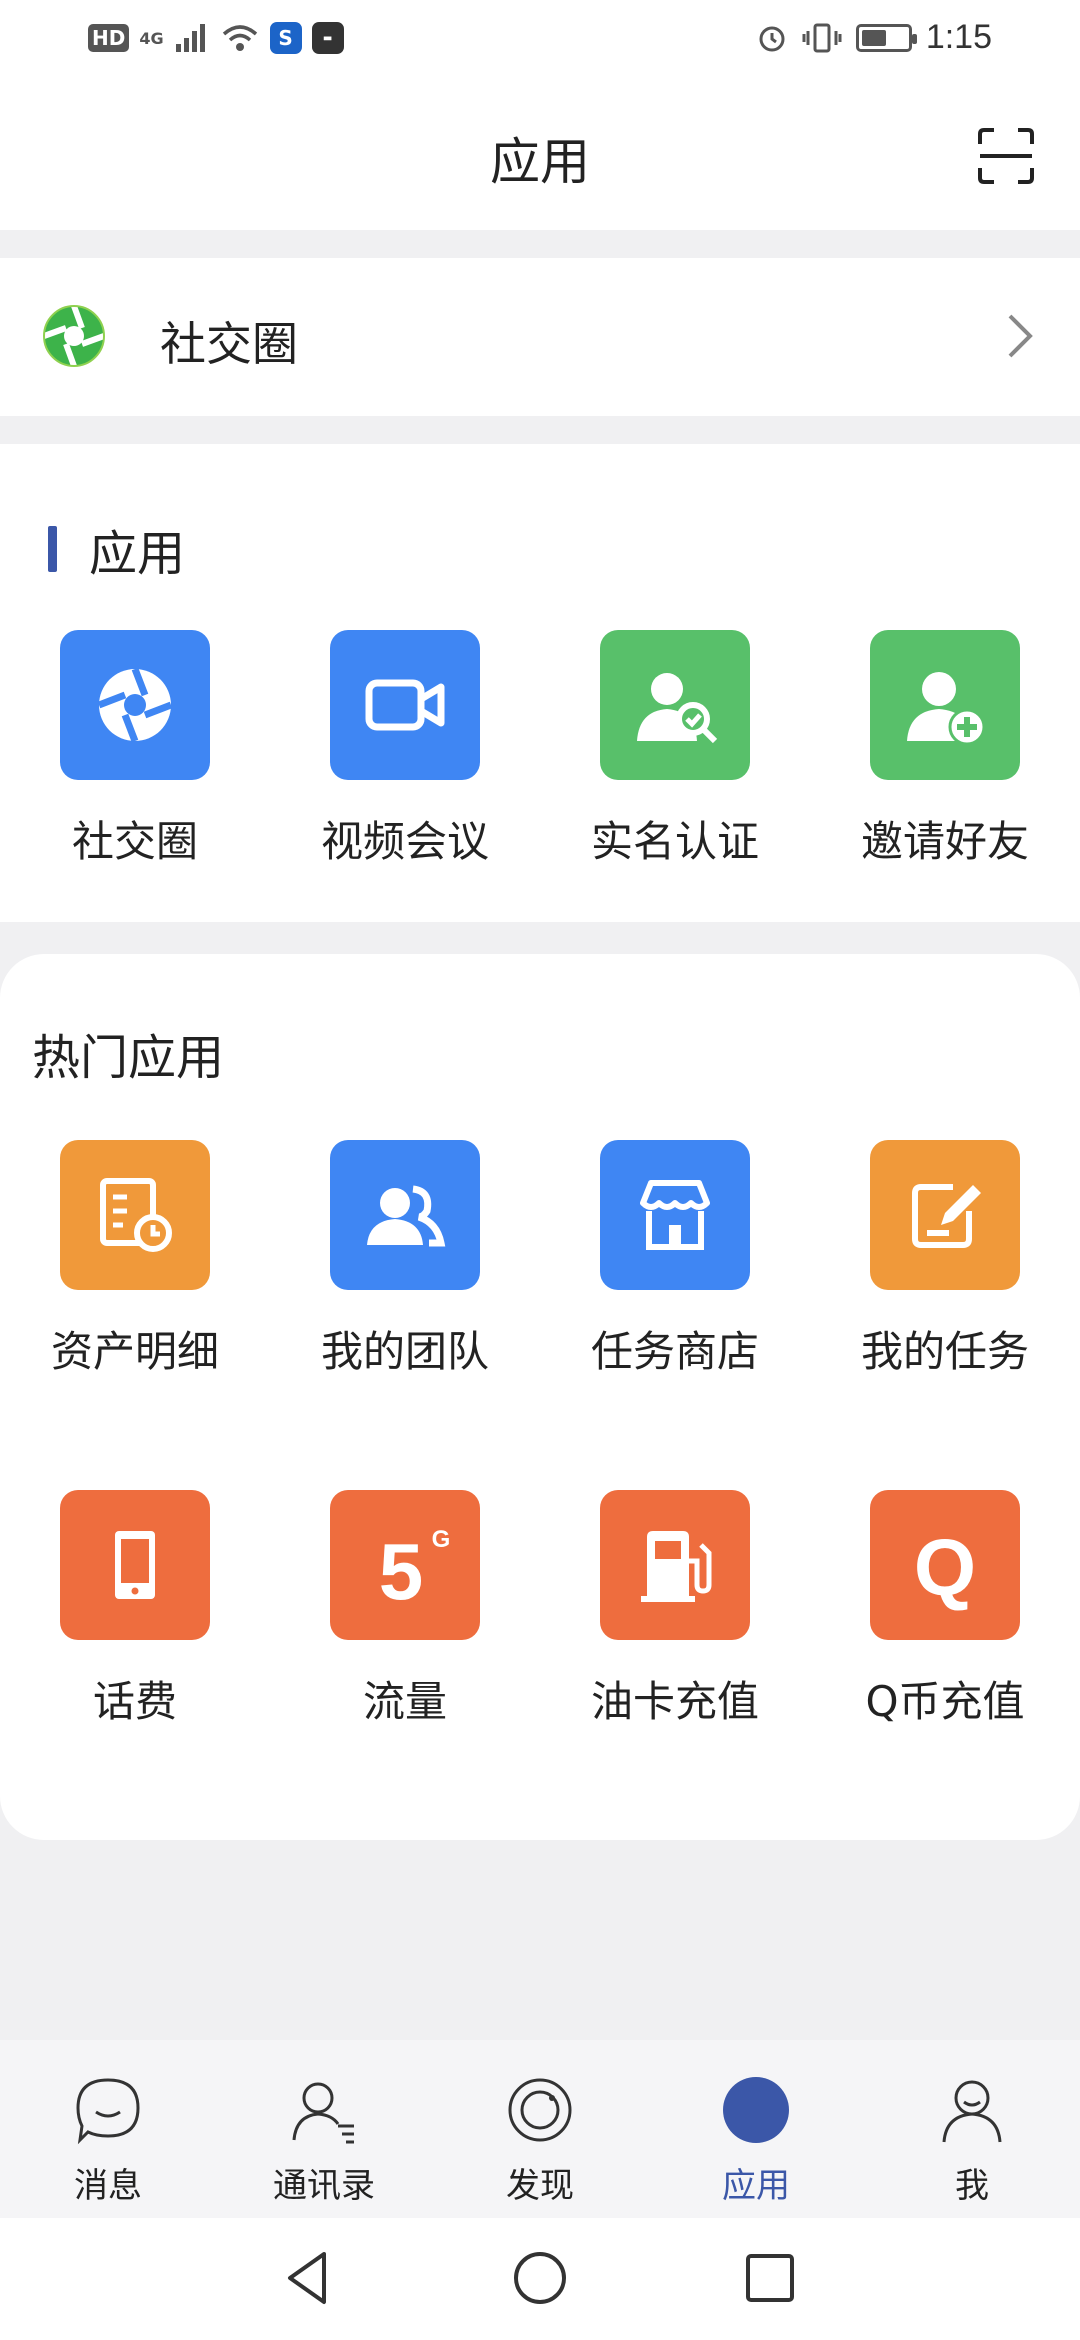 The width and height of the screenshot is (1080, 2340). What do you see at coordinates (756, 2186) in the screenshot?
I see `nav-label: 应用` at bounding box center [756, 2186].